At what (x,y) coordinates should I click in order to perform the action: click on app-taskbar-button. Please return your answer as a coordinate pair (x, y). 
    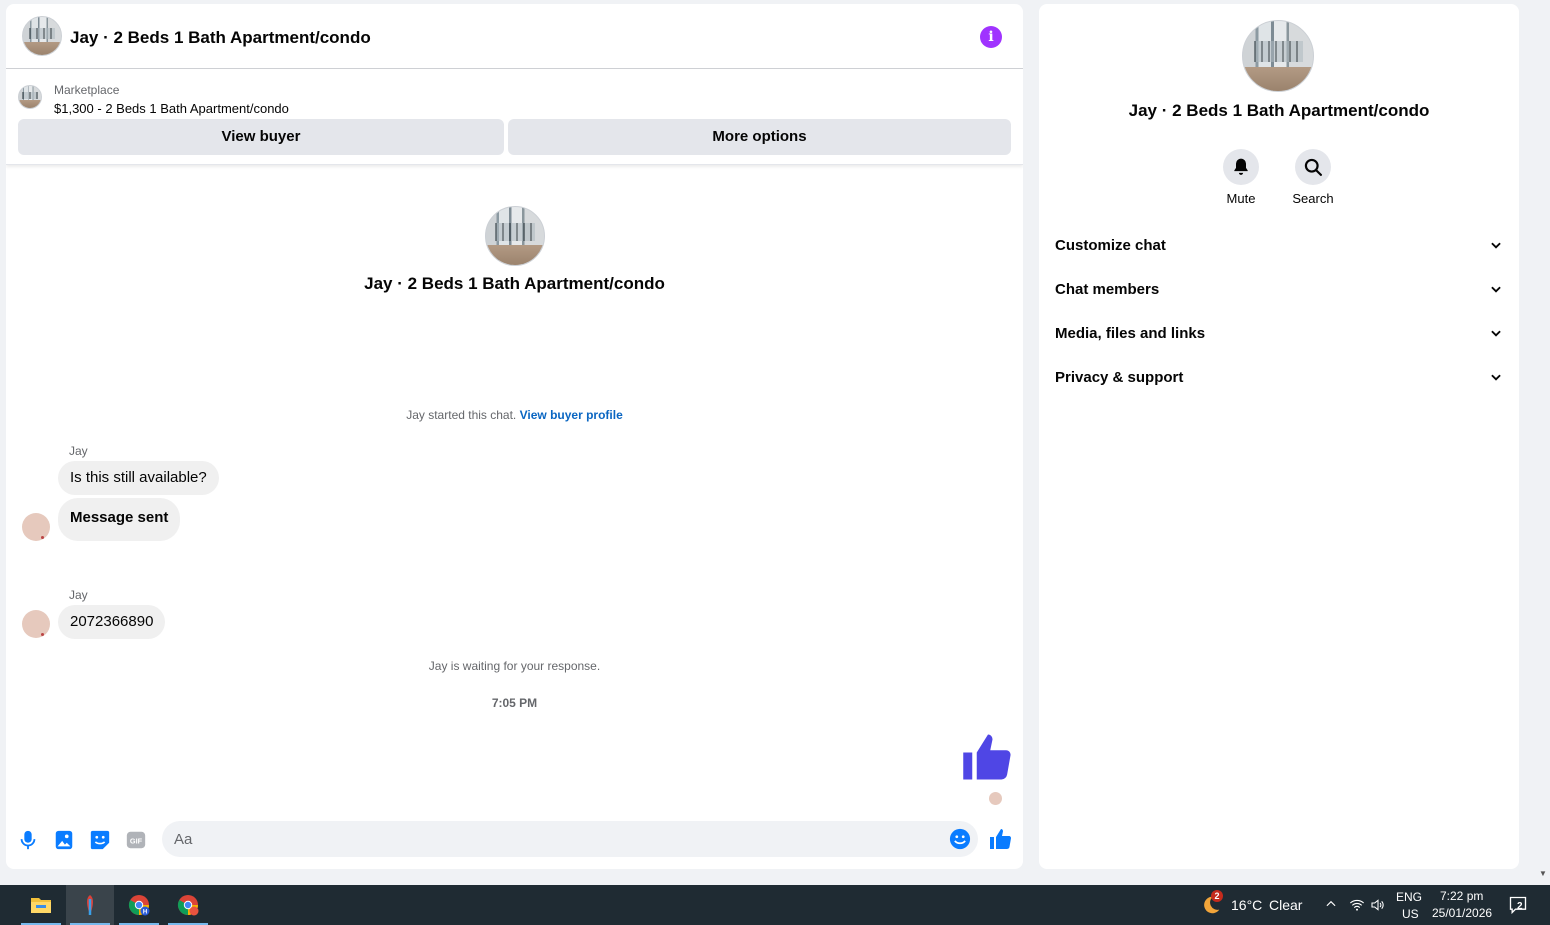
    Looking at the image, I should click on (90, 905).